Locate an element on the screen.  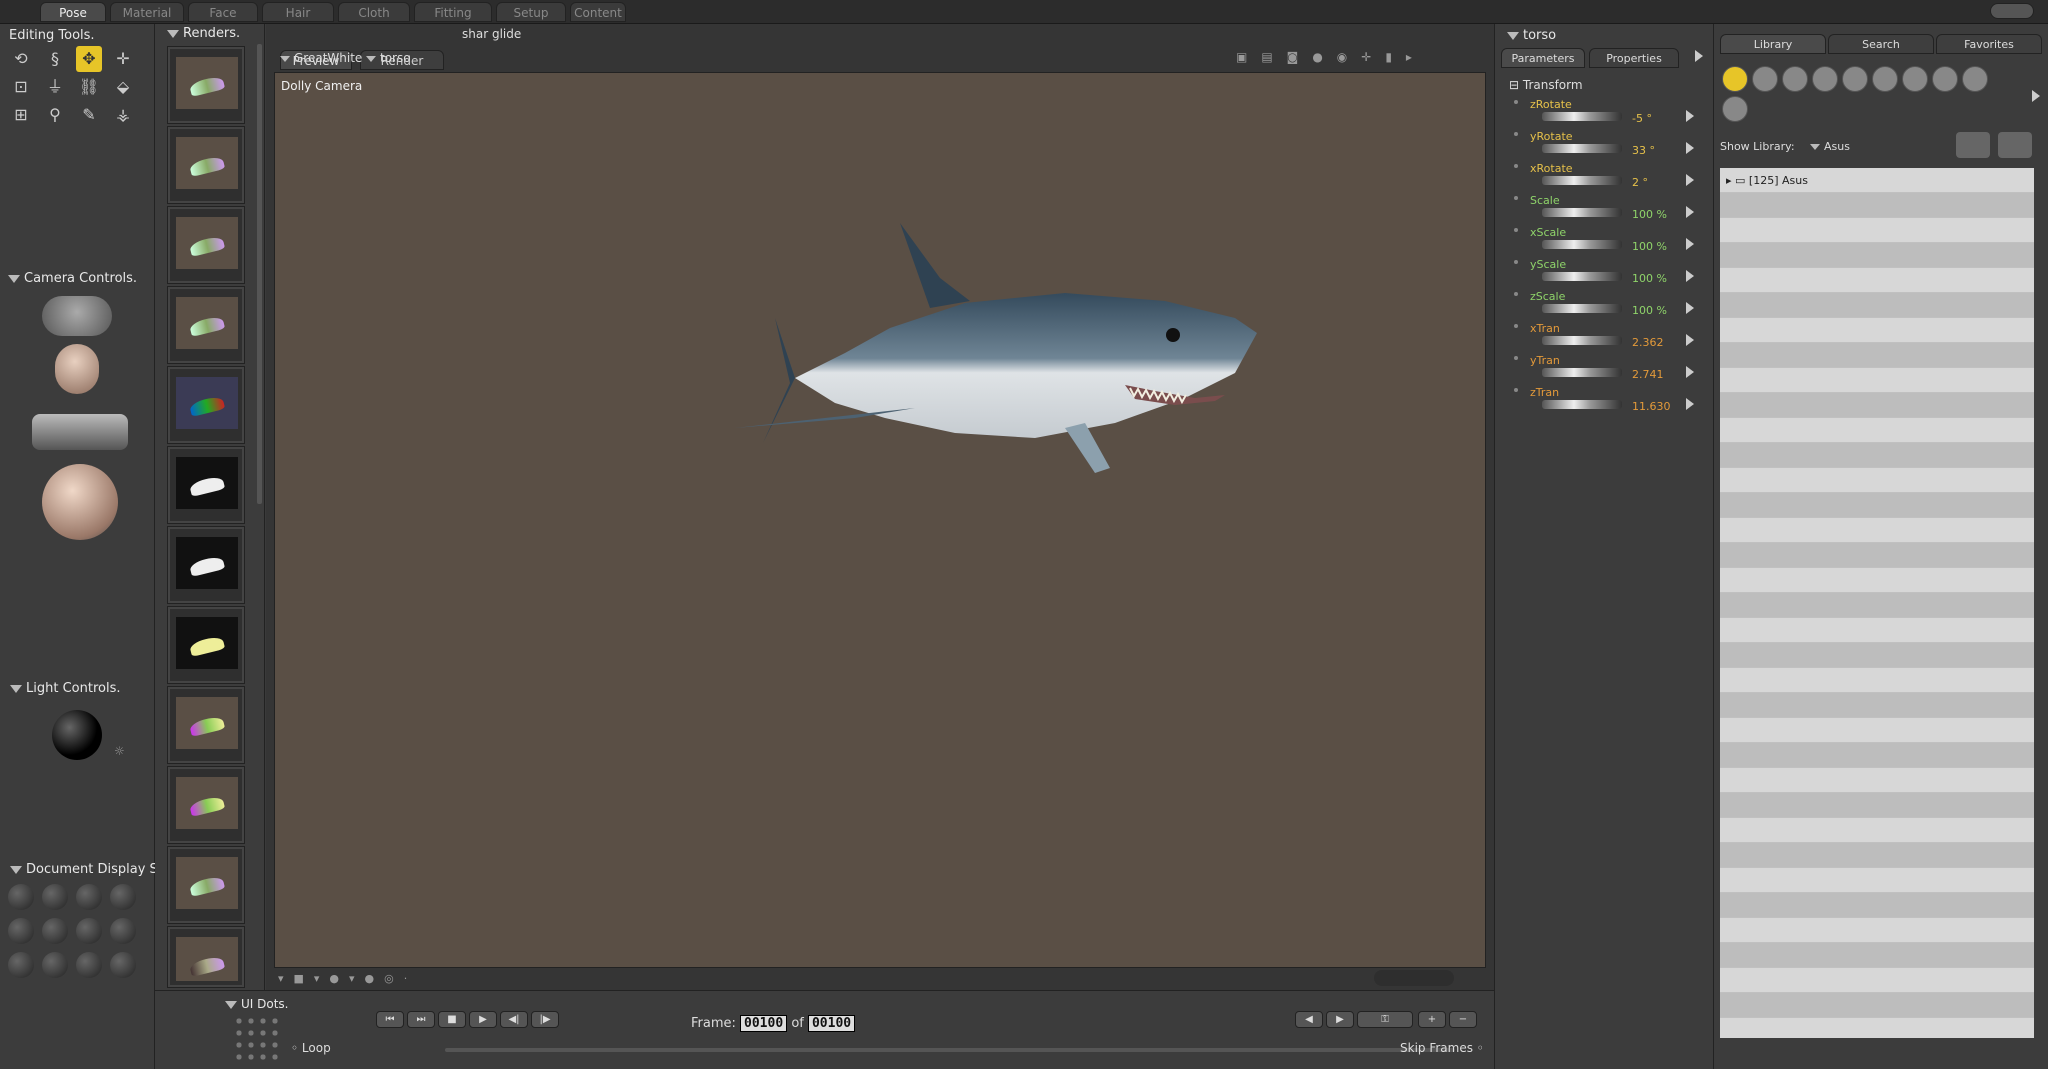
camera-head-icon is located at coordinates (77, 369).